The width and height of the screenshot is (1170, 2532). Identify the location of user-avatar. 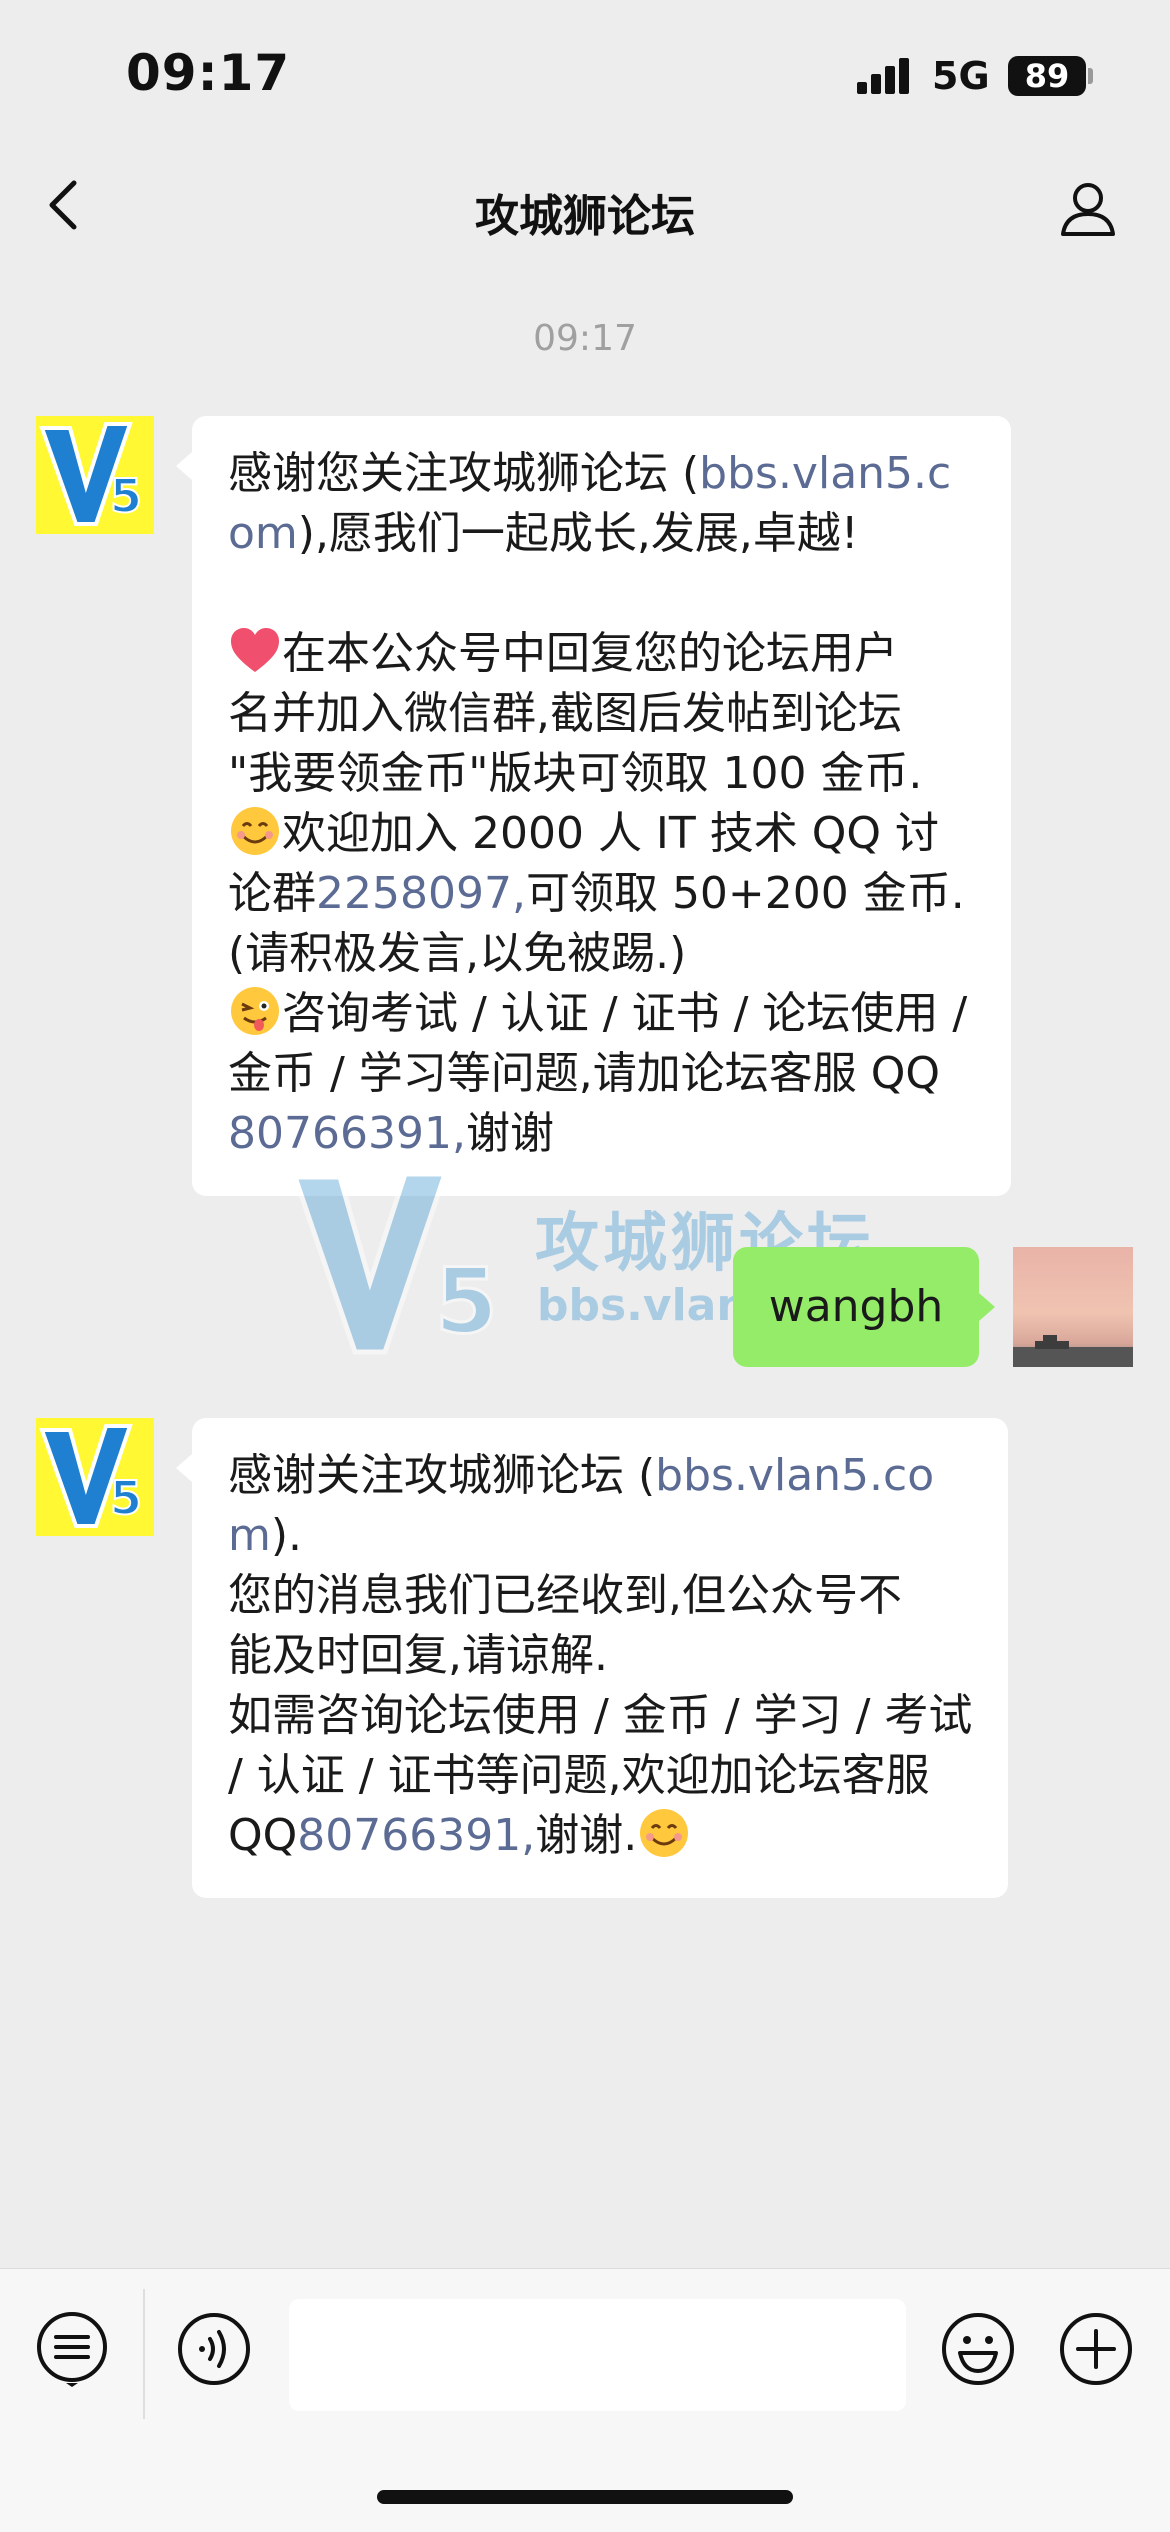
(1073, 1307).